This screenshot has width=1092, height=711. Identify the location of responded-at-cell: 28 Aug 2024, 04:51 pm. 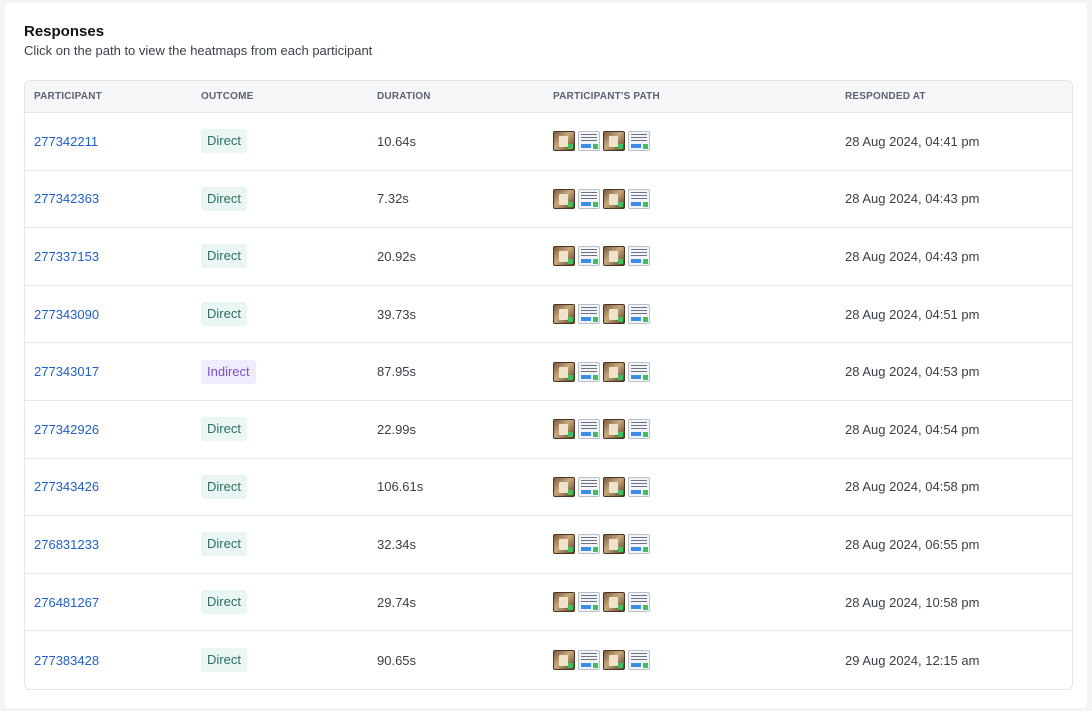
(912, 314).